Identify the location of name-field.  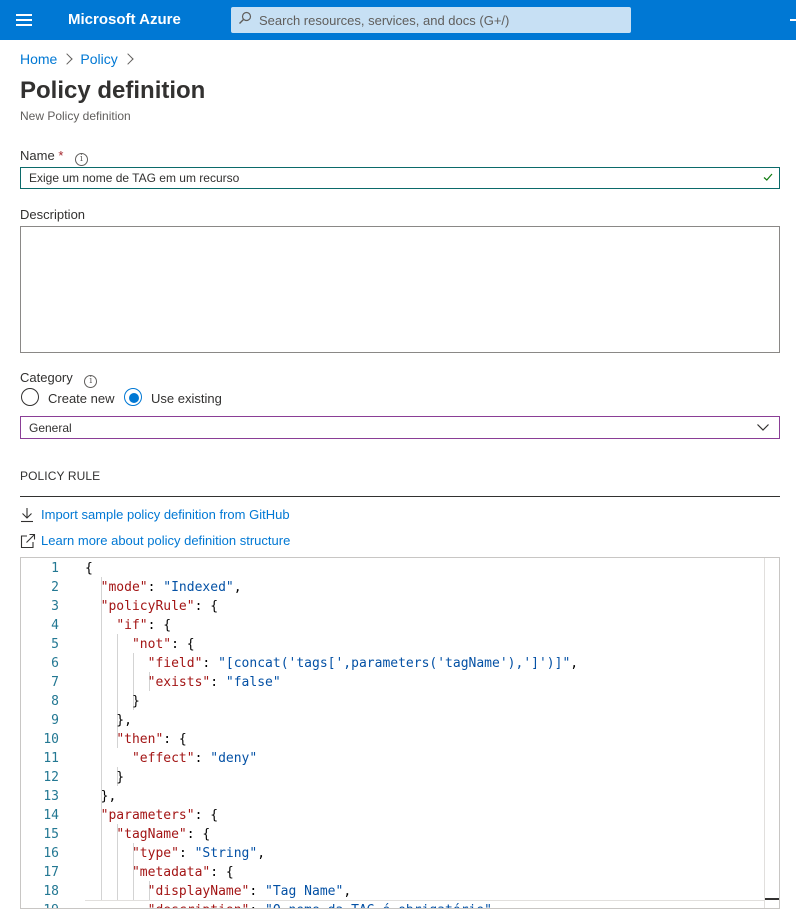
(400, 178).